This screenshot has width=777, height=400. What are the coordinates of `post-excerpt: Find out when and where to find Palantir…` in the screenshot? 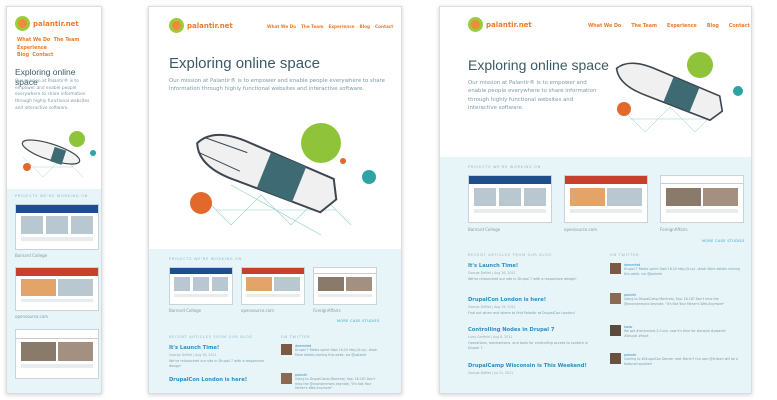 It's located at (521, 313).